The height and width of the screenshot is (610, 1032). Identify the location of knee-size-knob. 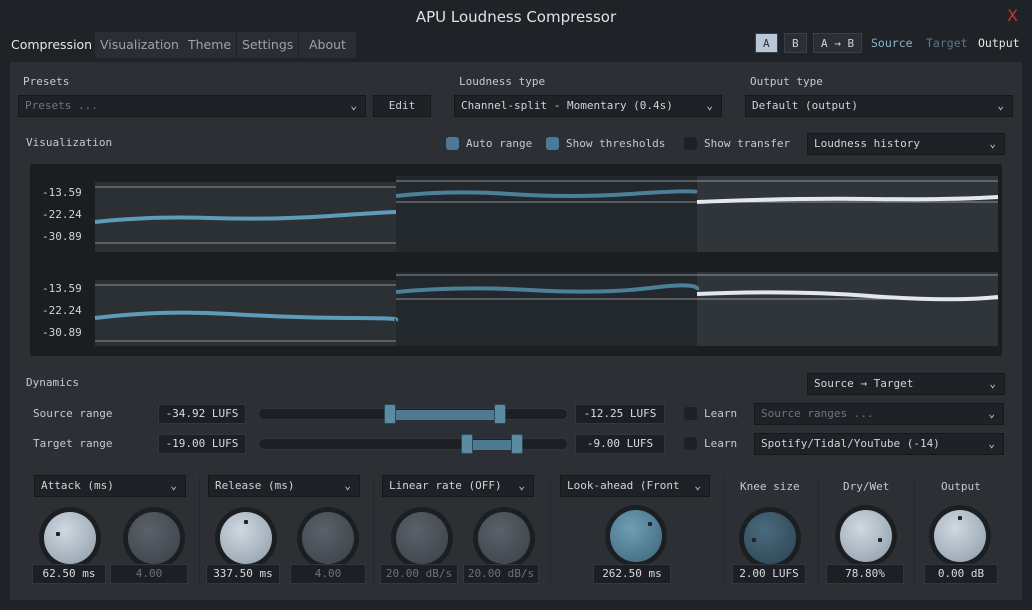
(770, 538).